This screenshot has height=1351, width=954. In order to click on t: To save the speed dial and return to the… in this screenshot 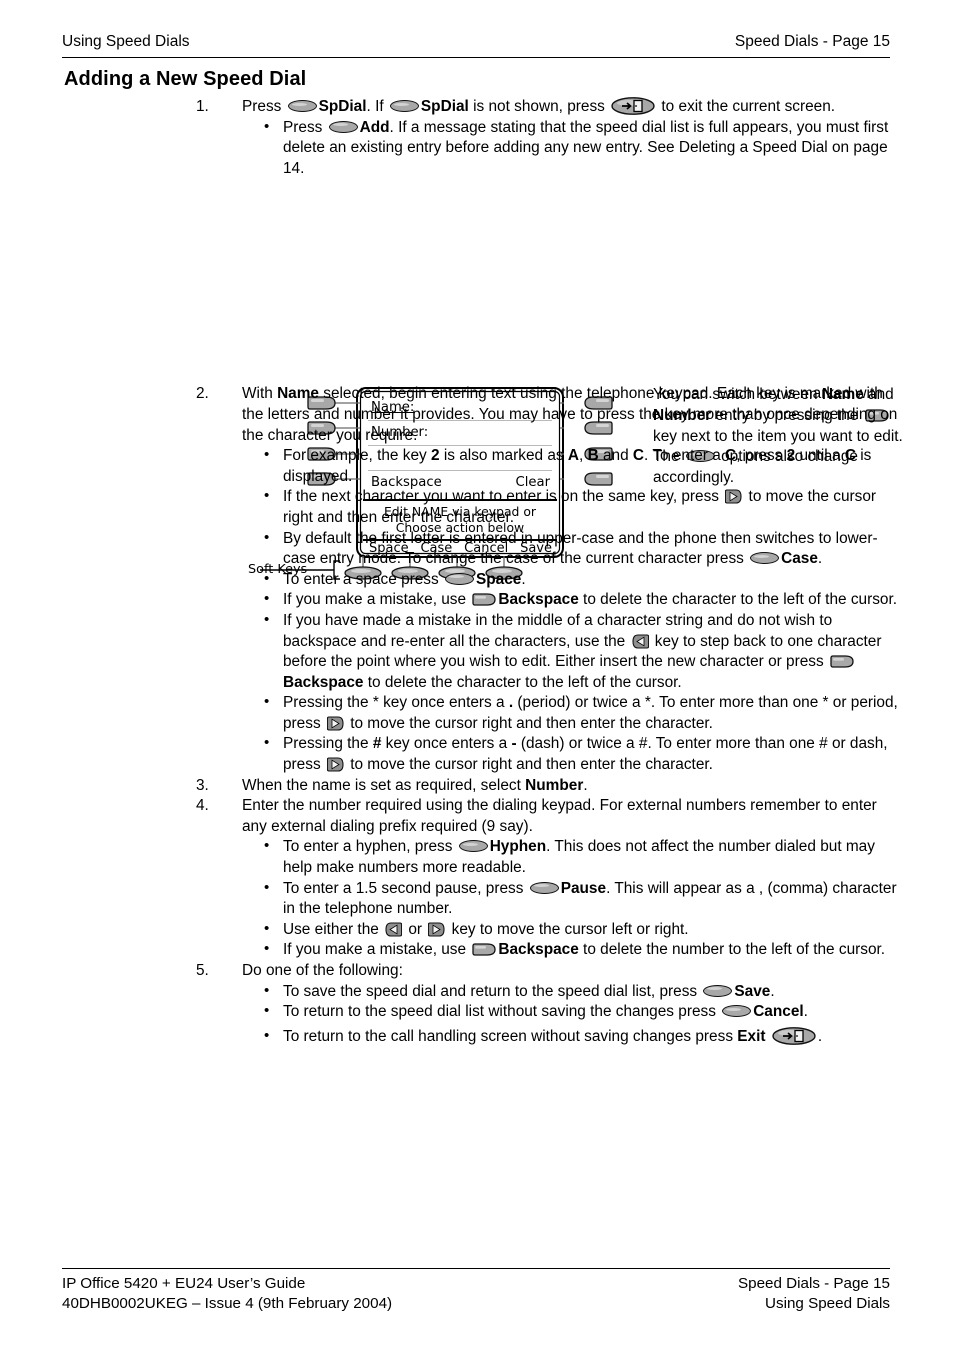, I will do `click(492, 991)`.